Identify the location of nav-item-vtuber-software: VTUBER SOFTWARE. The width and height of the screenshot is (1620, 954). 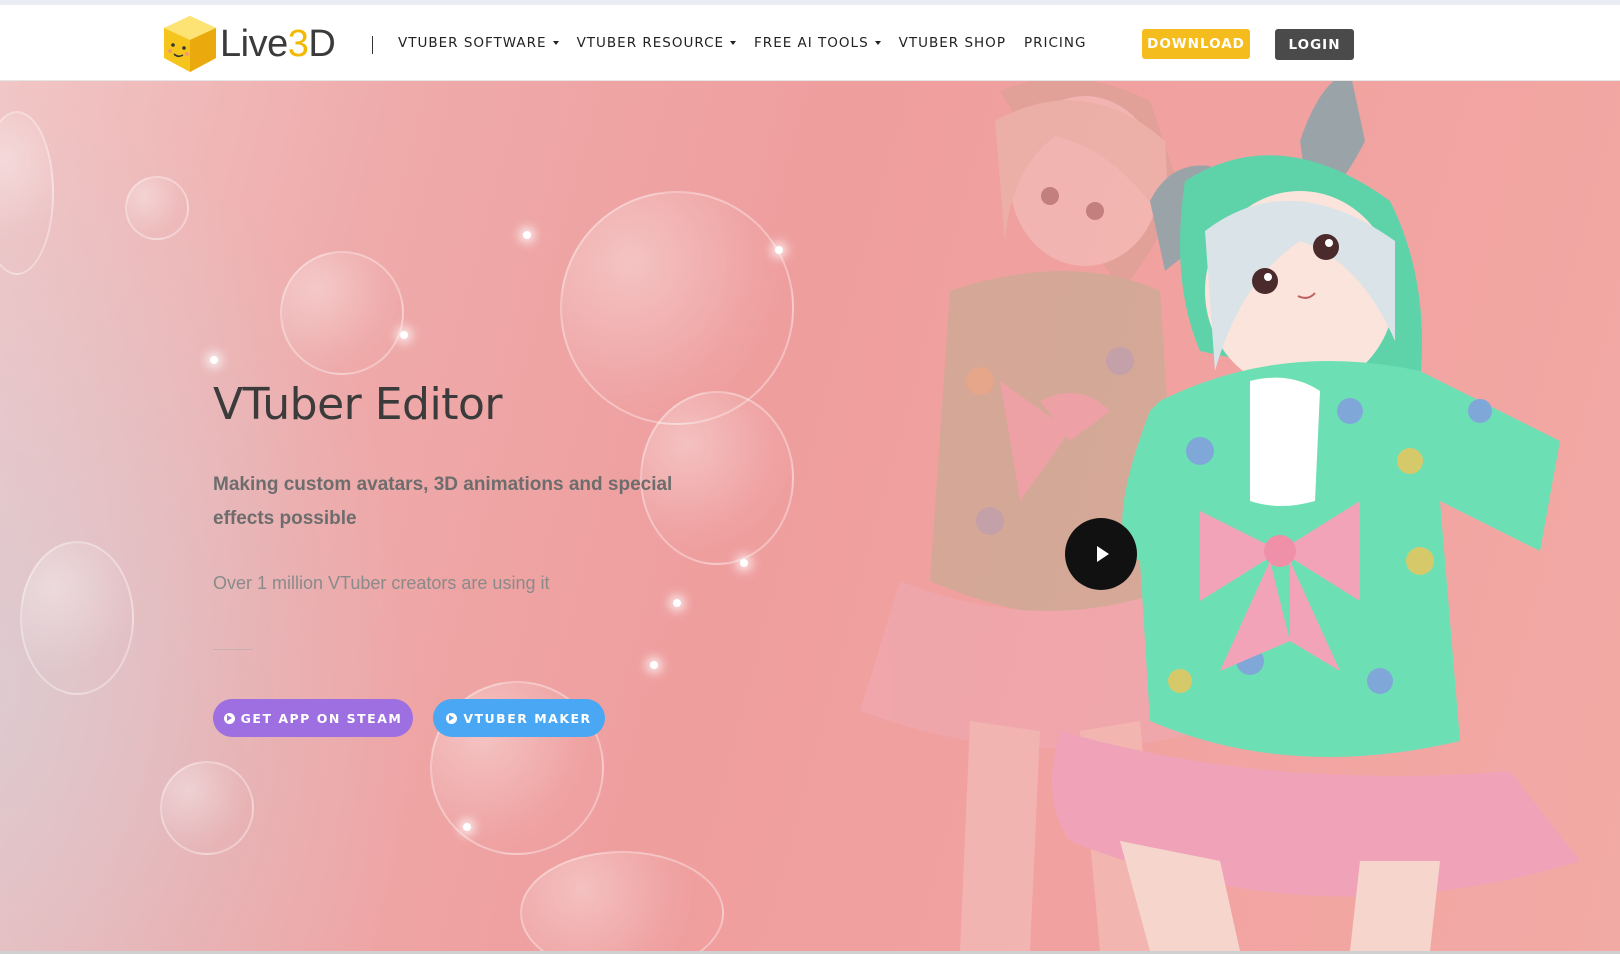
(478, 43).